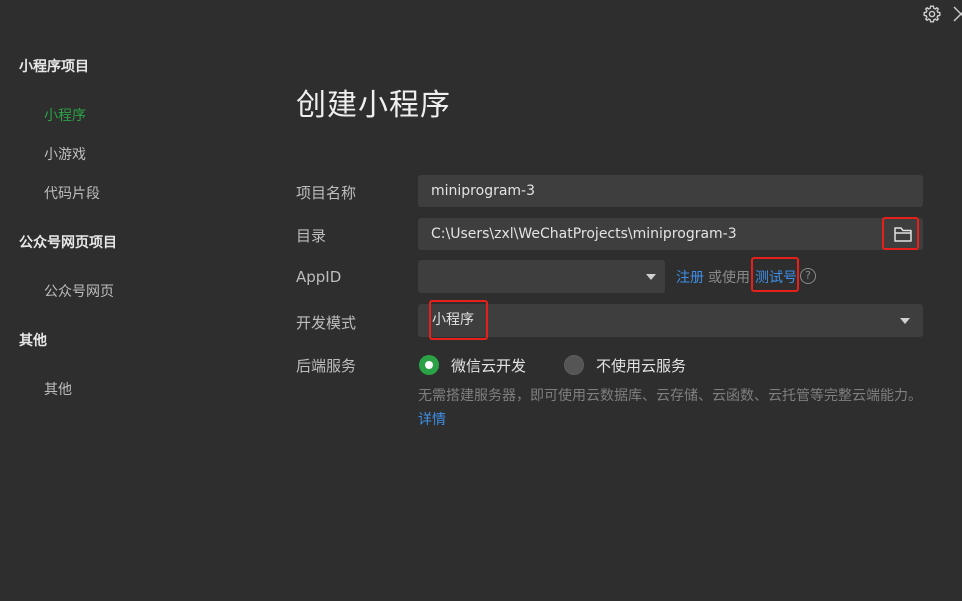  I want to click on radio-wechat-cloud-label: 微信云开发, so click(488, 365).